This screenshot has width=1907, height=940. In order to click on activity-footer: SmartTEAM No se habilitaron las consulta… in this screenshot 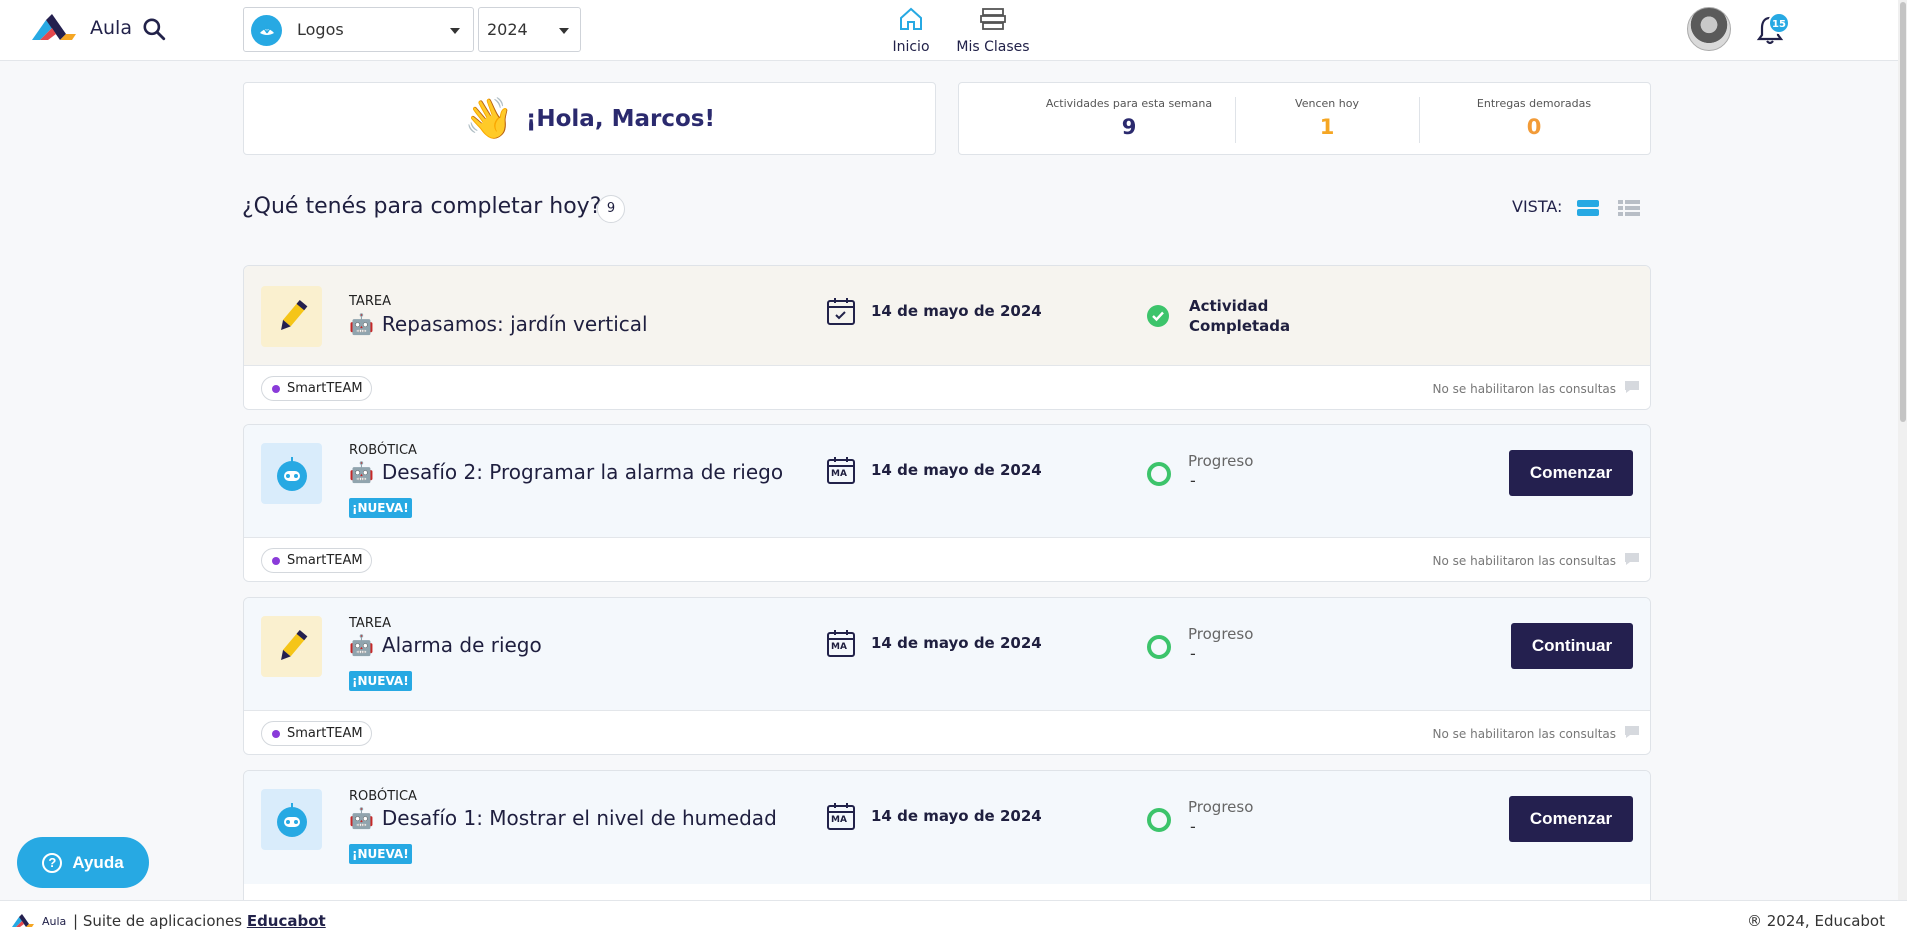, I will do `click(947, 559)`.